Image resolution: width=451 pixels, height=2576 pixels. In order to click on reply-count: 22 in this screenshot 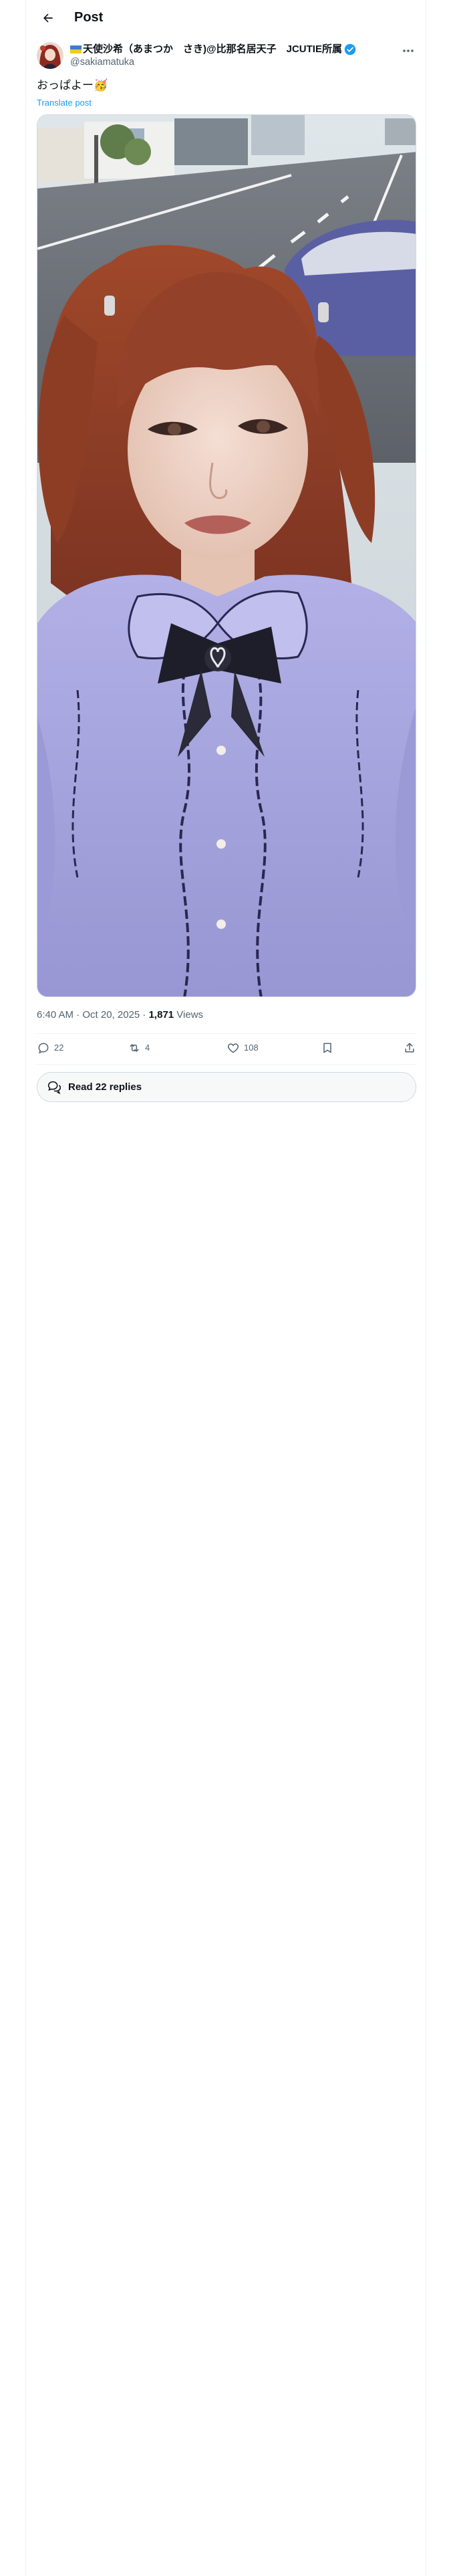, I will do `click(59, 1048)`.